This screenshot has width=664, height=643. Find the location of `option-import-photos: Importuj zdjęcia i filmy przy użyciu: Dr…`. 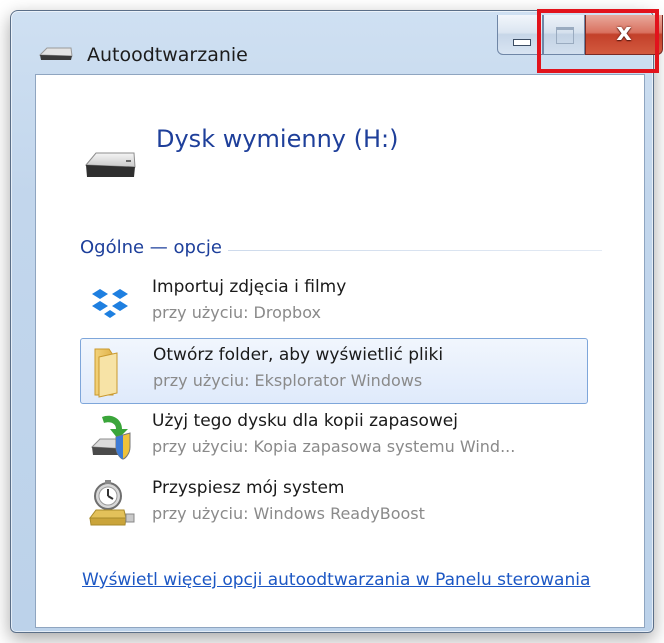

option-import-photos: Importuj zdjęcia i filmy przy użyciu: Dr… is located at coordinates (334, 304).